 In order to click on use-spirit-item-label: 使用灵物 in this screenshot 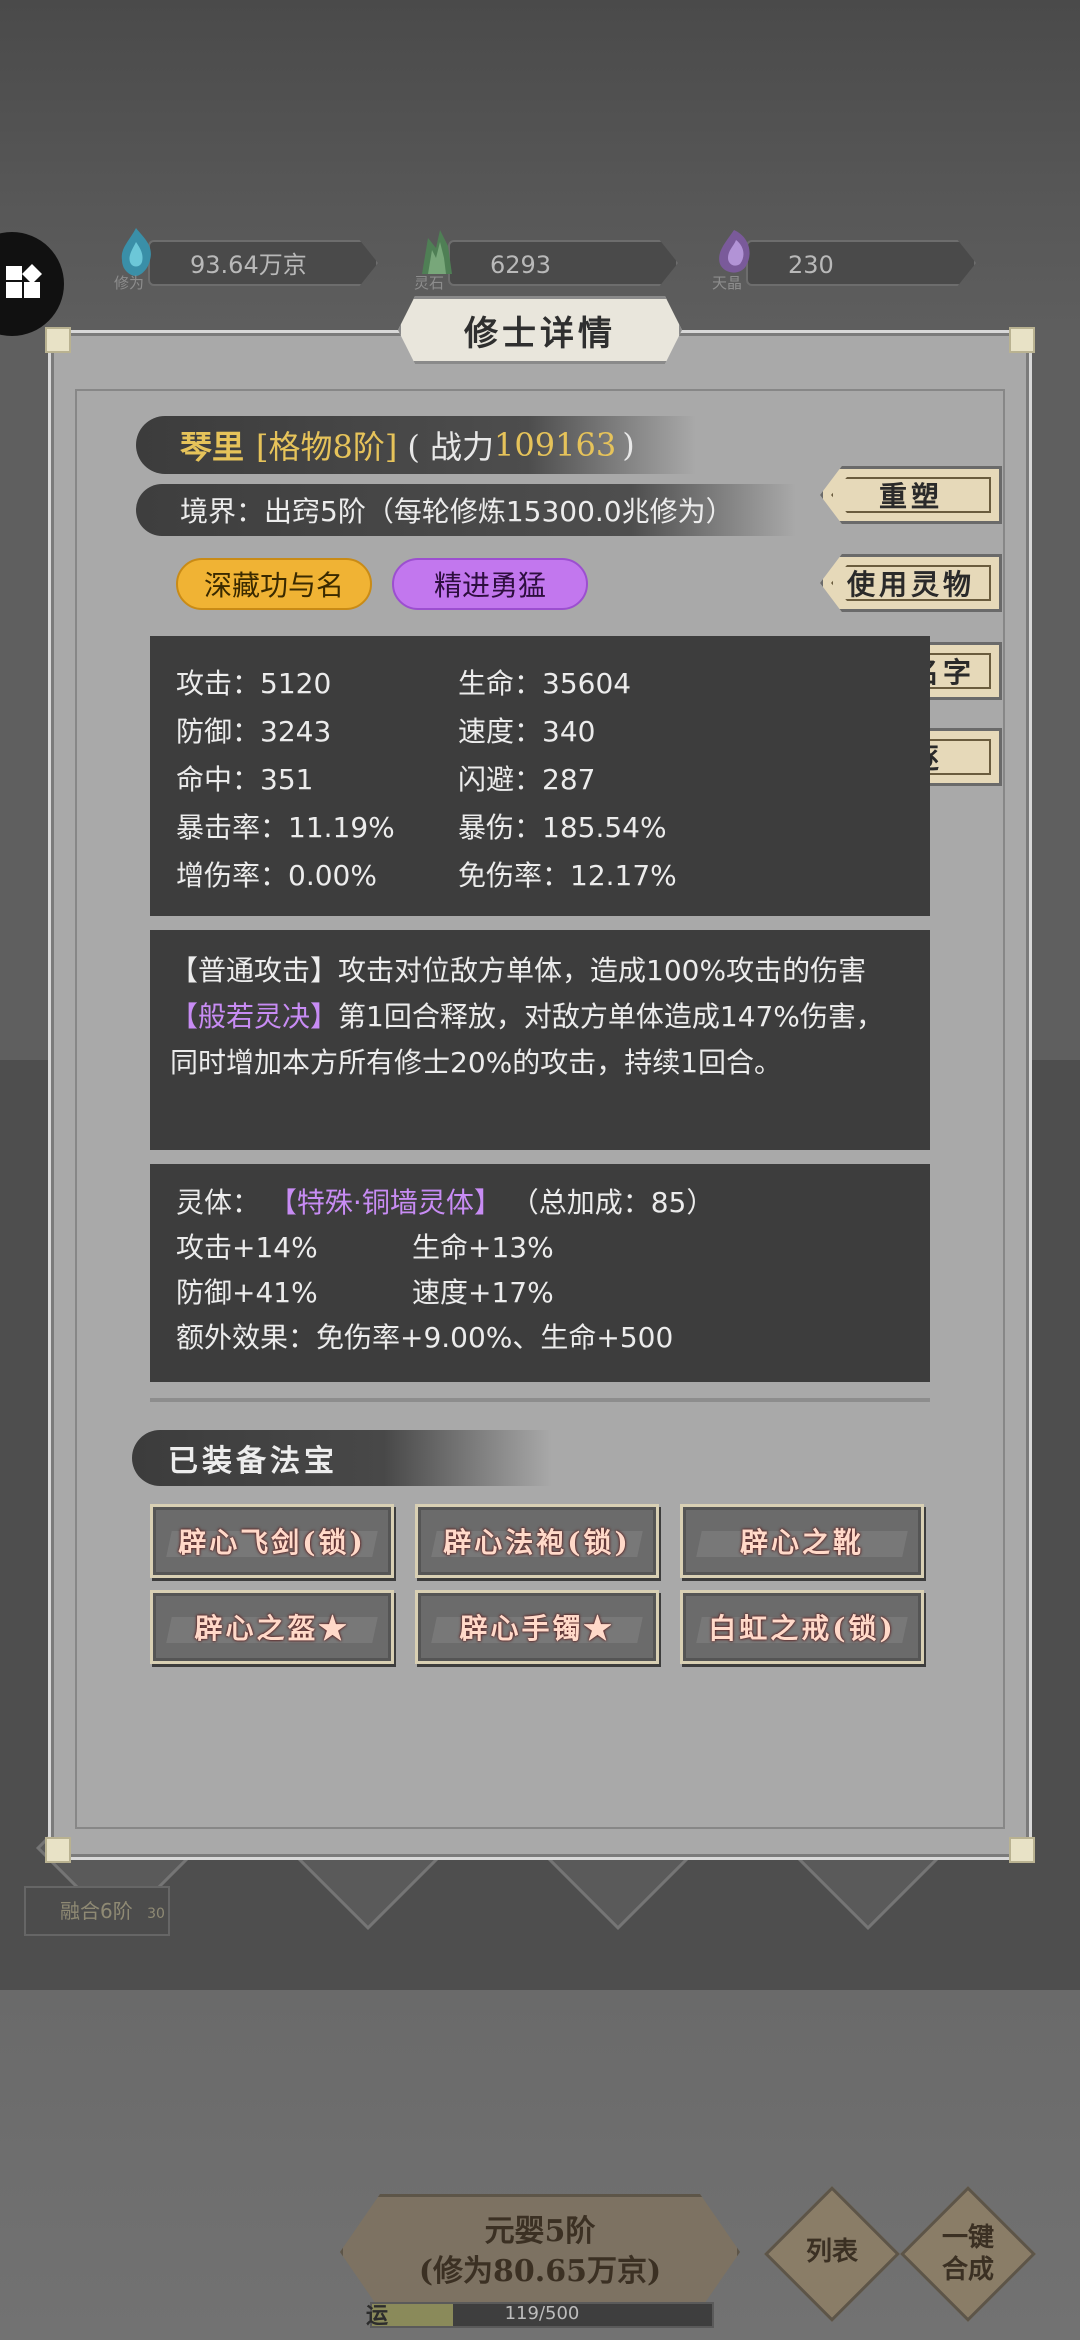, I will do `click(910, 584)`.